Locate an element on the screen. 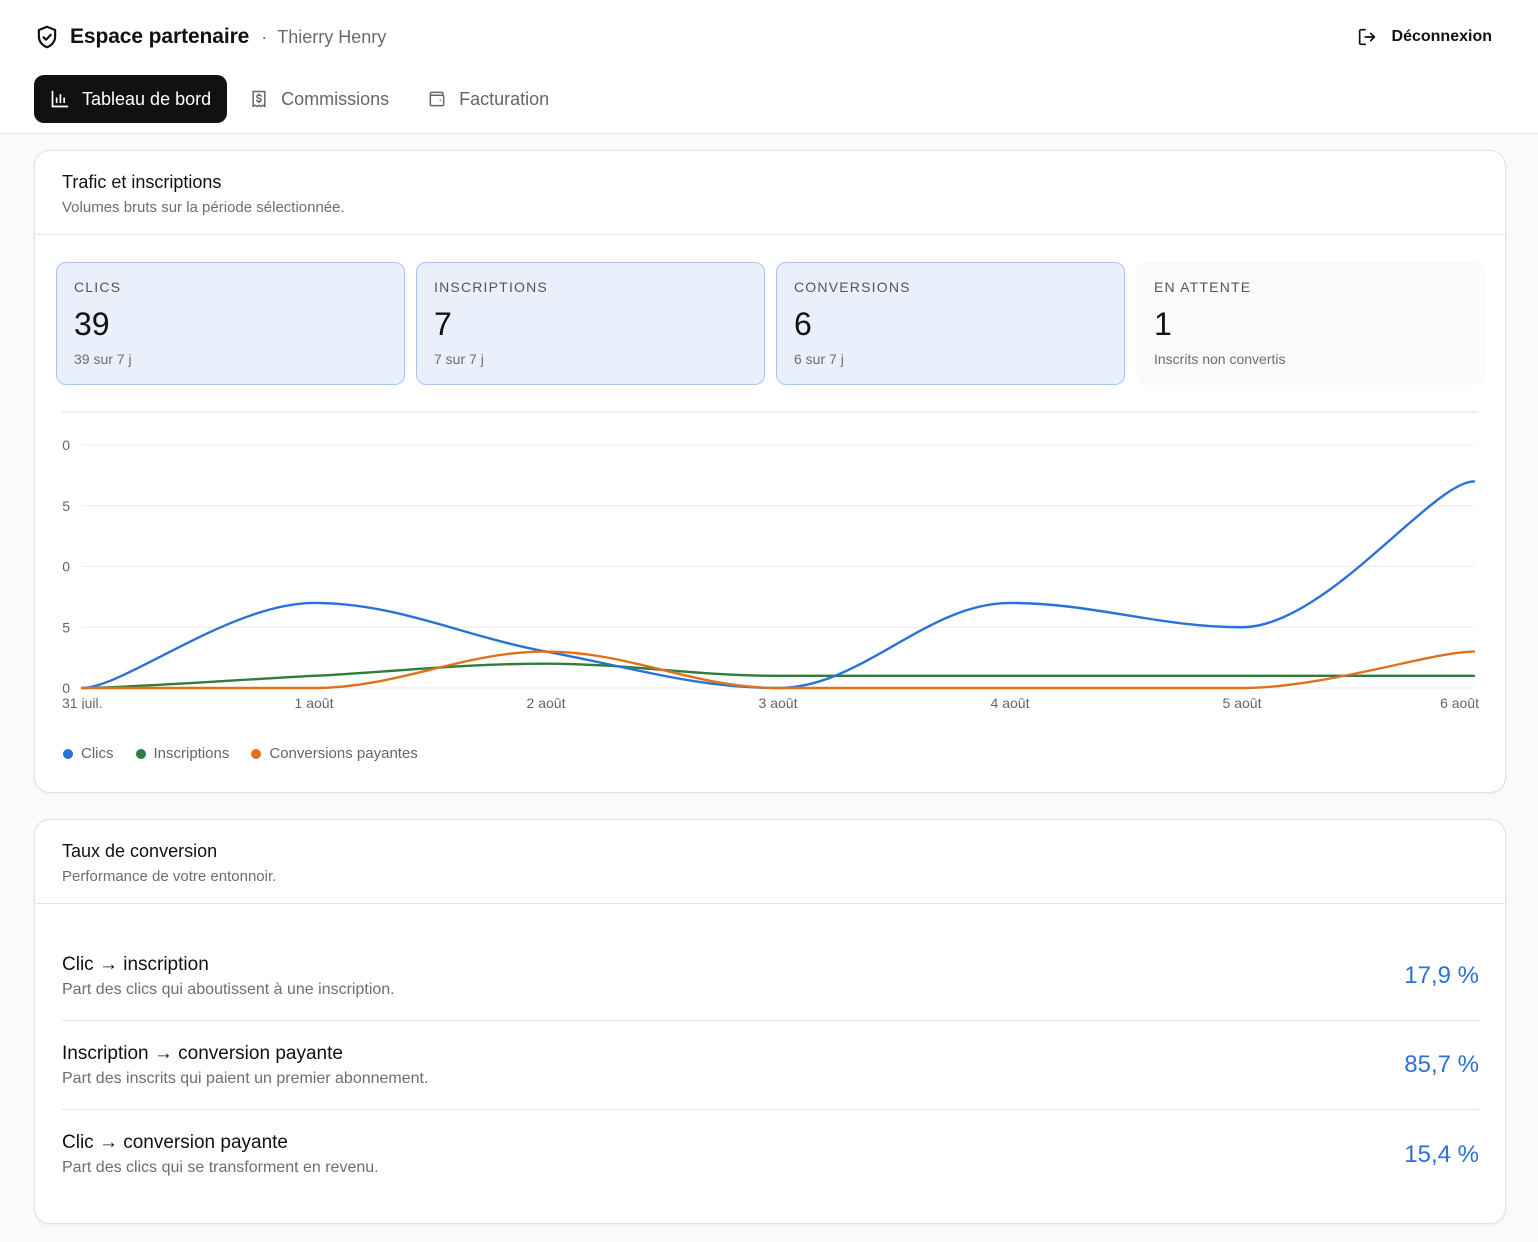  brand: Espace partenaire · Thierry Henry is located at coordinates (210, 37).